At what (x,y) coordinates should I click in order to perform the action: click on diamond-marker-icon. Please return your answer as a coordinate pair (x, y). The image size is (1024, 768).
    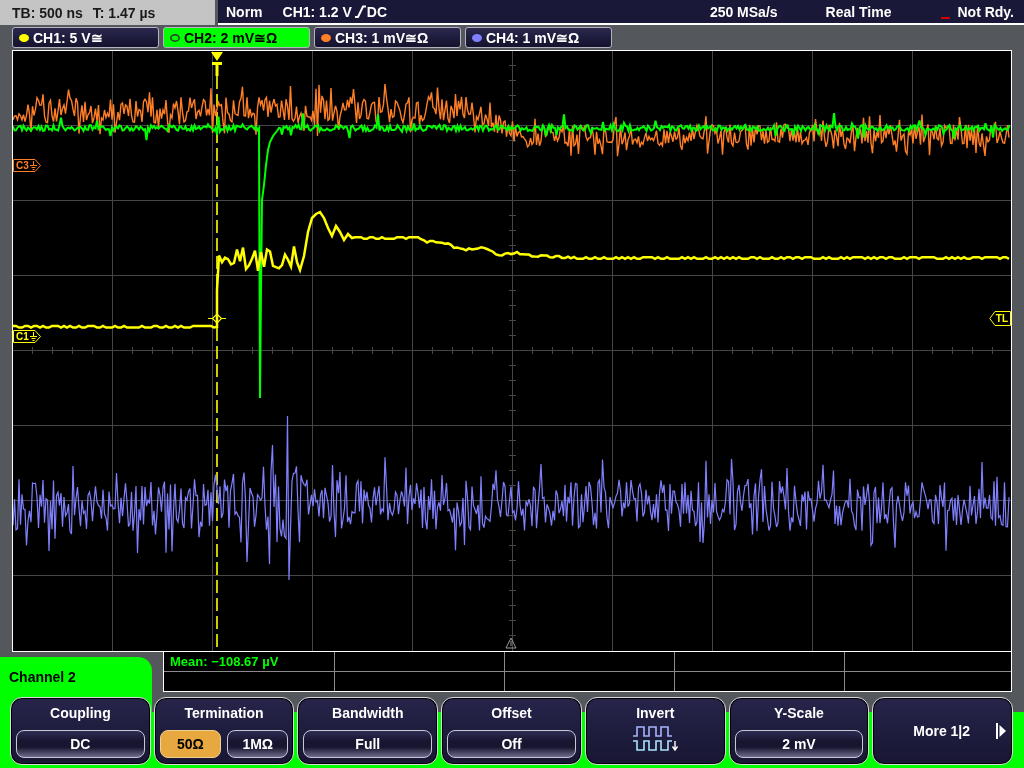
    Looking at the image, I should click on (217, 318).